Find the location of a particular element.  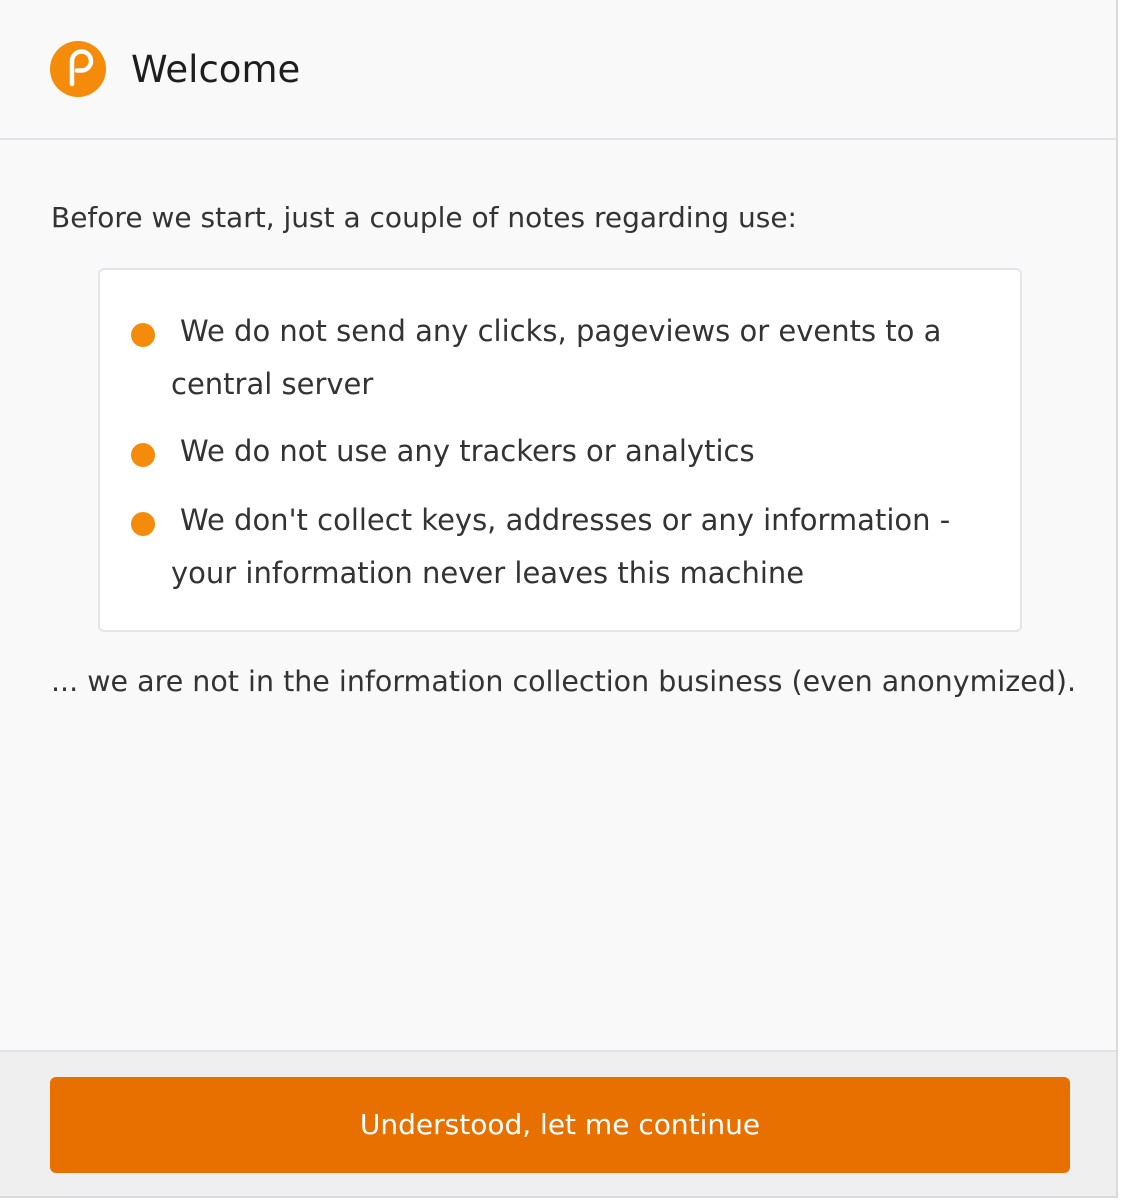

dialog-footer: Understood, let me continue is located at coordinates (558, 1123).